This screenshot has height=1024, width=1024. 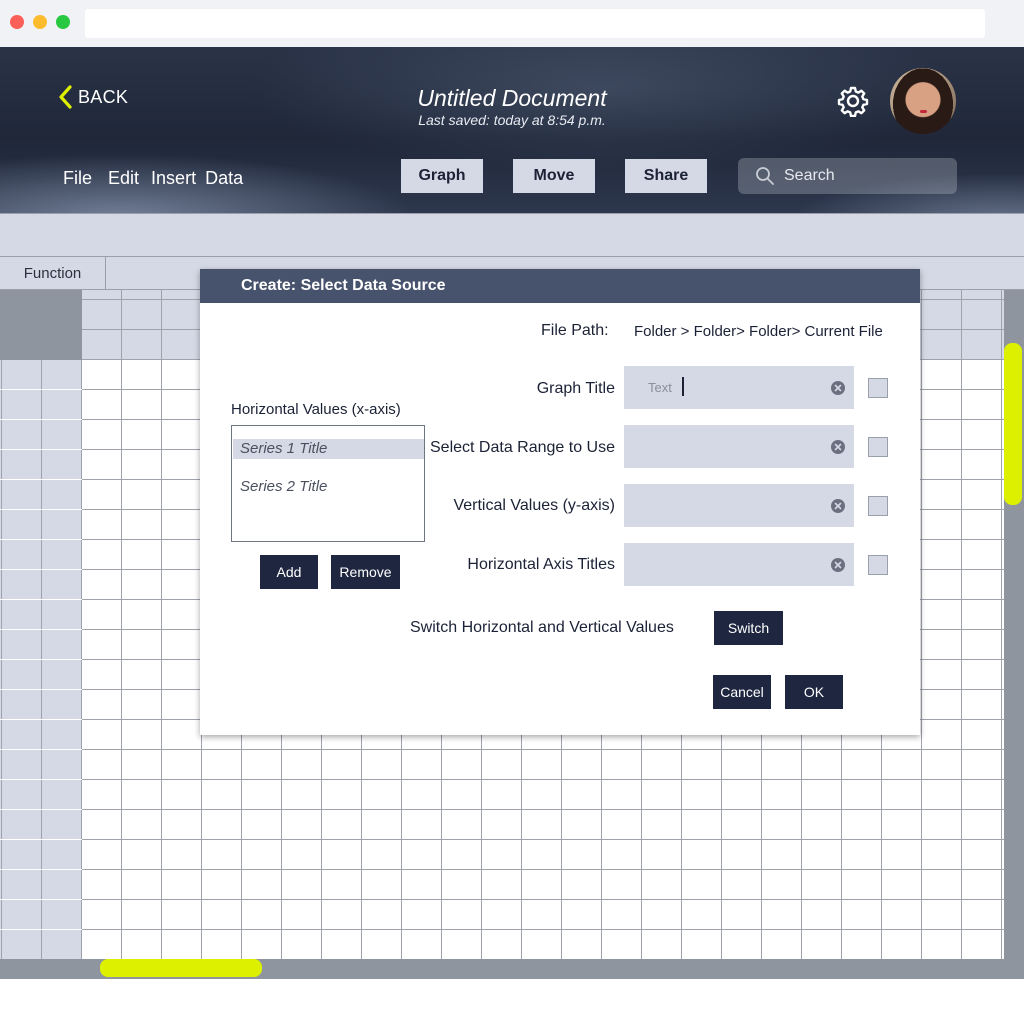 I want to click on graph-button: Graph, so click(x=442, y=176).